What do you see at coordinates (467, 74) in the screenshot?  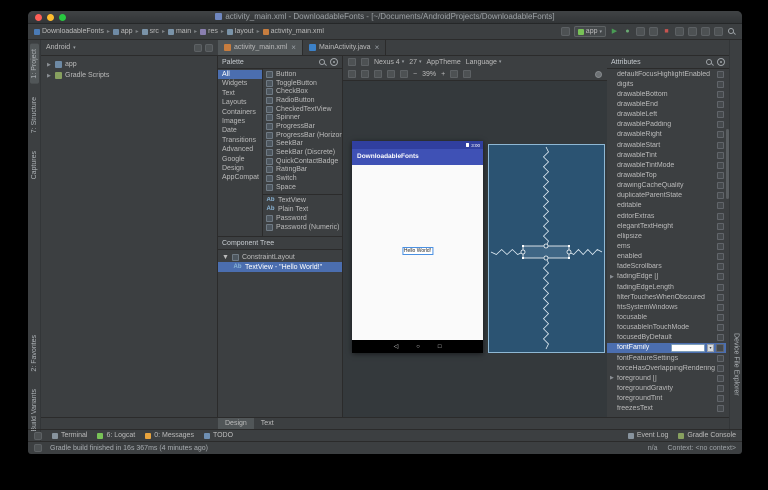 I see `pan-icon` at bounding box center [467, 74].